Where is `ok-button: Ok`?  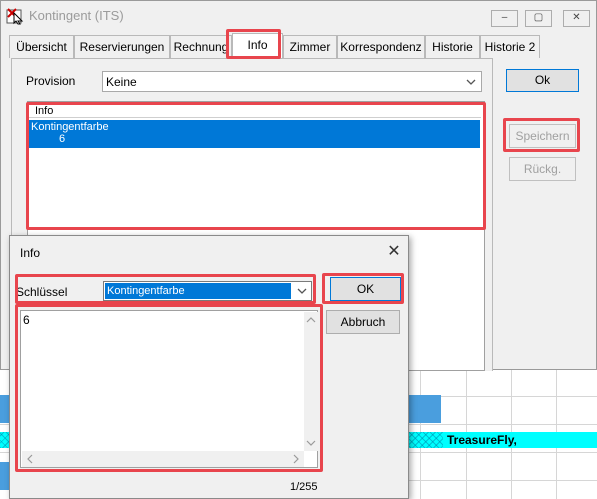
ok-button: Ok is located at coordinates (542, 80).